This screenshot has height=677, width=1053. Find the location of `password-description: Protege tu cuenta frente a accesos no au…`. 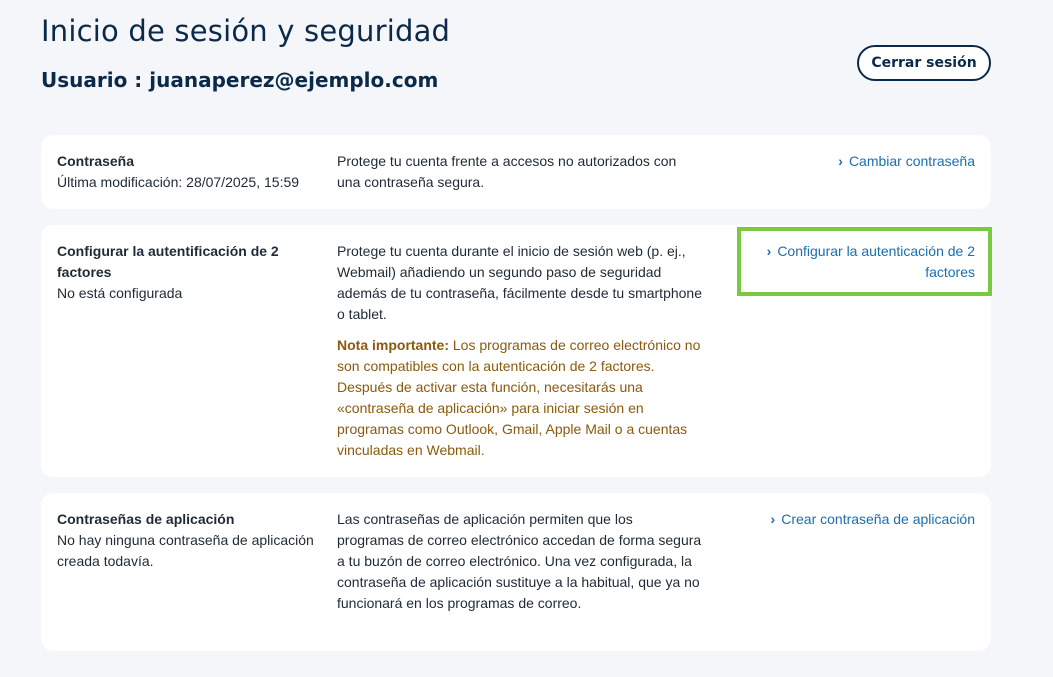

password-description: Protege tu cuenta frente a accesos no au… is located at coordinates (507, 171).